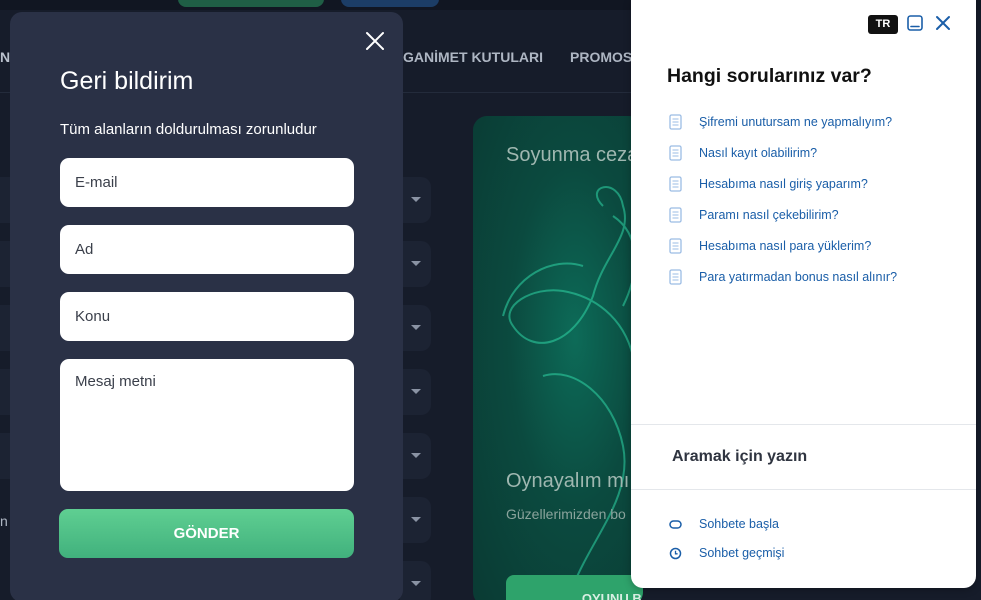 This screenshot has height=600, width=981. Describe the element at coordinates (742, 553) in the screenshot. I see `chat-history-label: Sohbet geçmişi` at that location.